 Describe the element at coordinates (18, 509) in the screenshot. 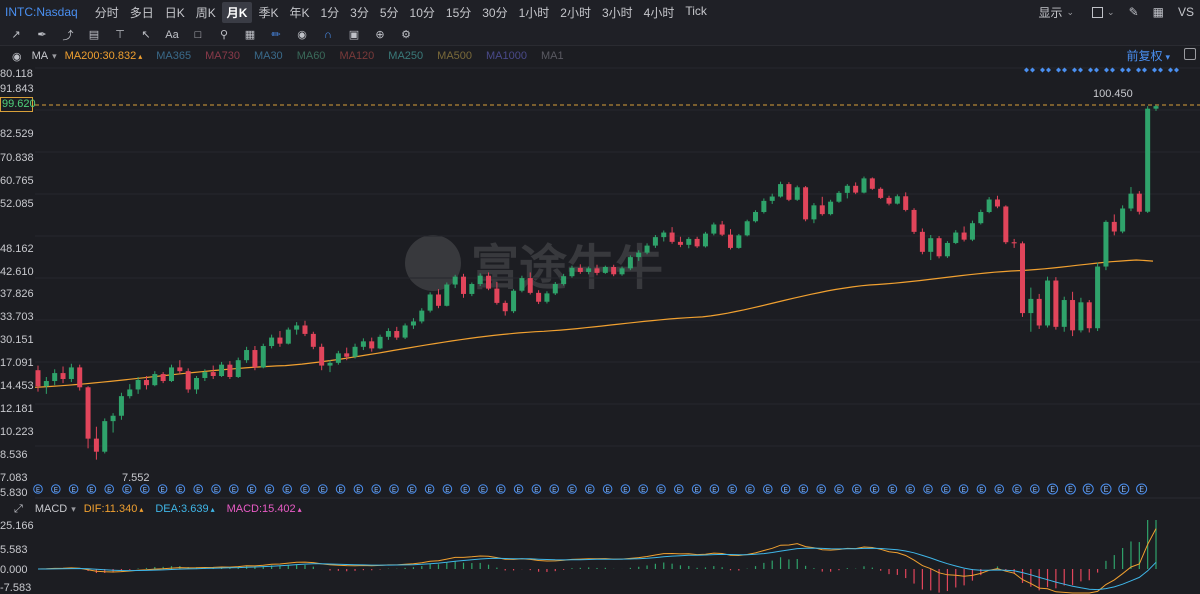

I see `expand-icon: ⤢` at that location.